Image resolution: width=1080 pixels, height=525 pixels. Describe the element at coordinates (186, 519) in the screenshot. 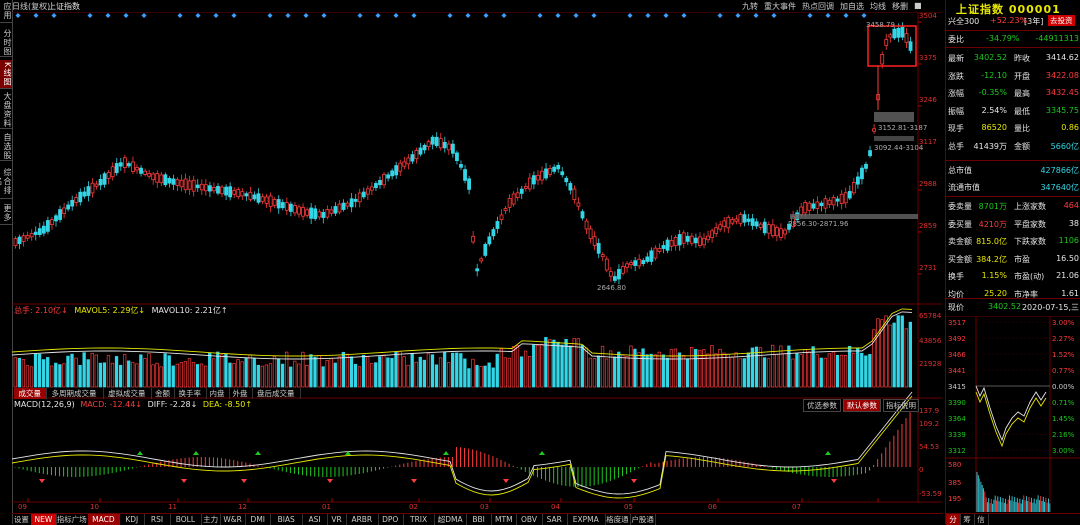

I see `indicator-tab-6: BOLL` at that location.